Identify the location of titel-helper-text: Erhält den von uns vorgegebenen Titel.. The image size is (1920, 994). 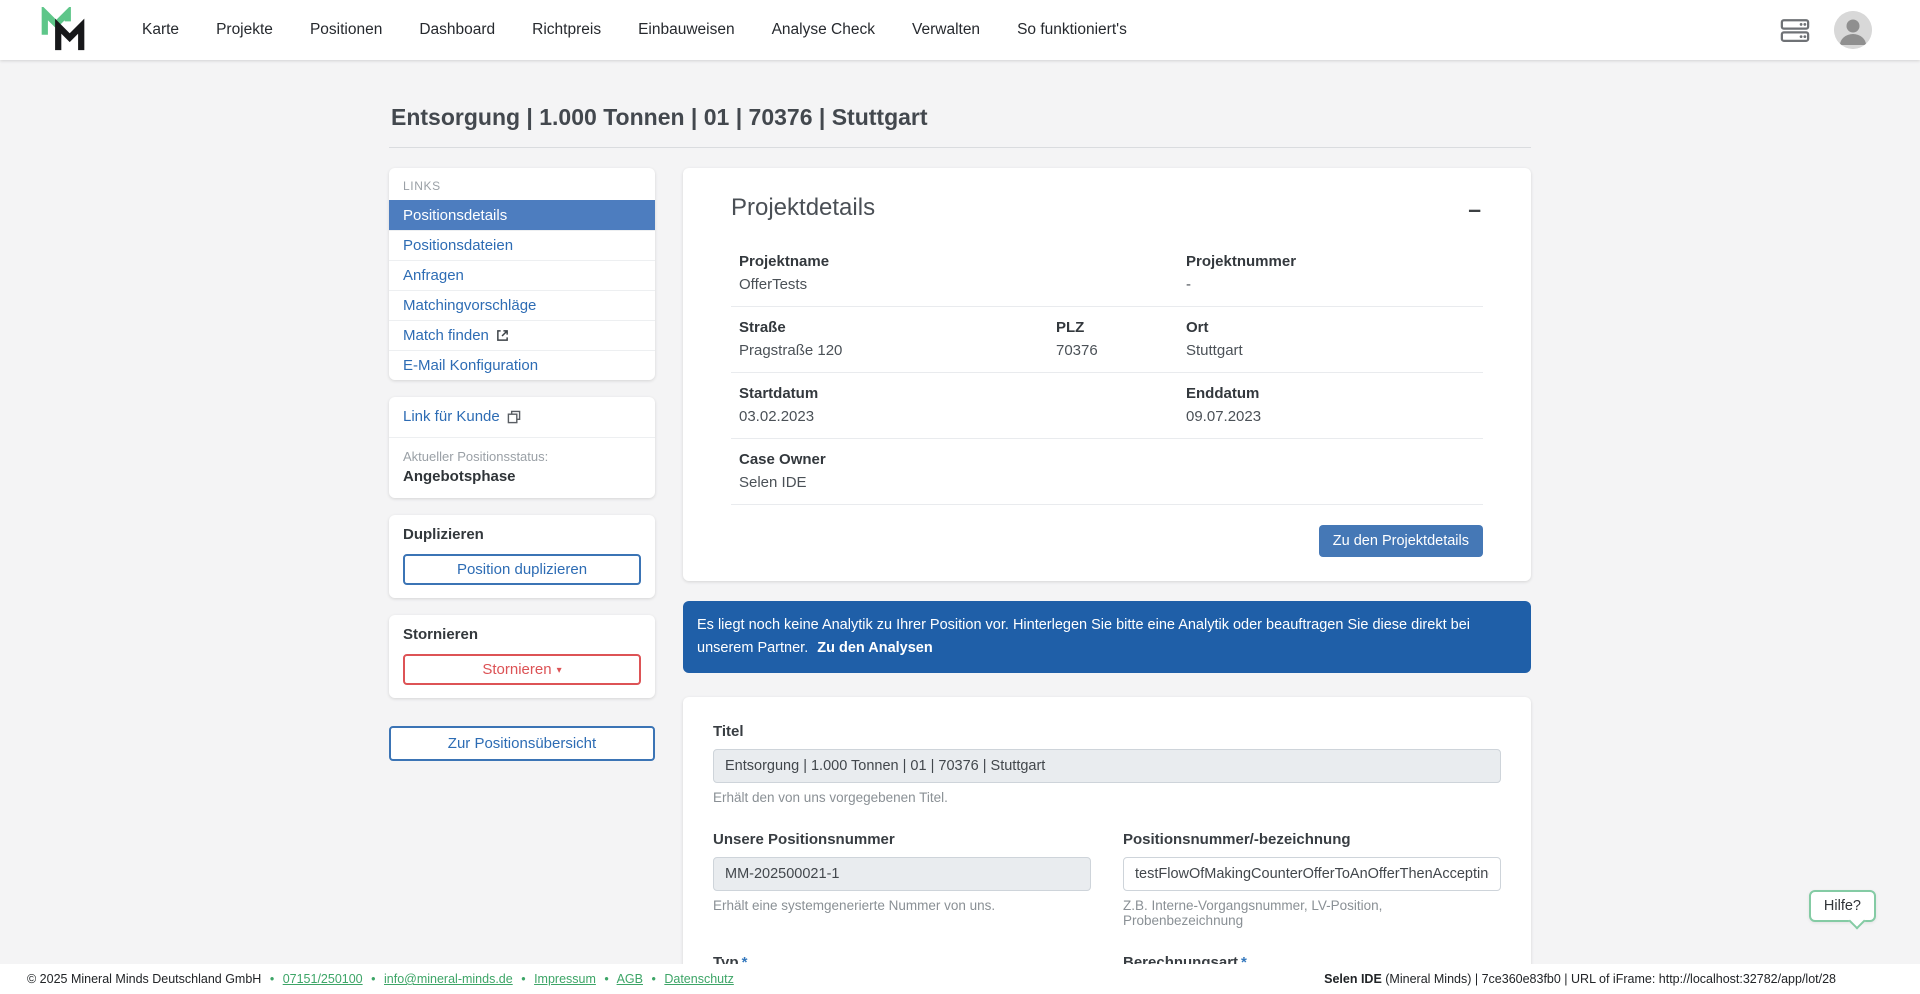
(830, 798).